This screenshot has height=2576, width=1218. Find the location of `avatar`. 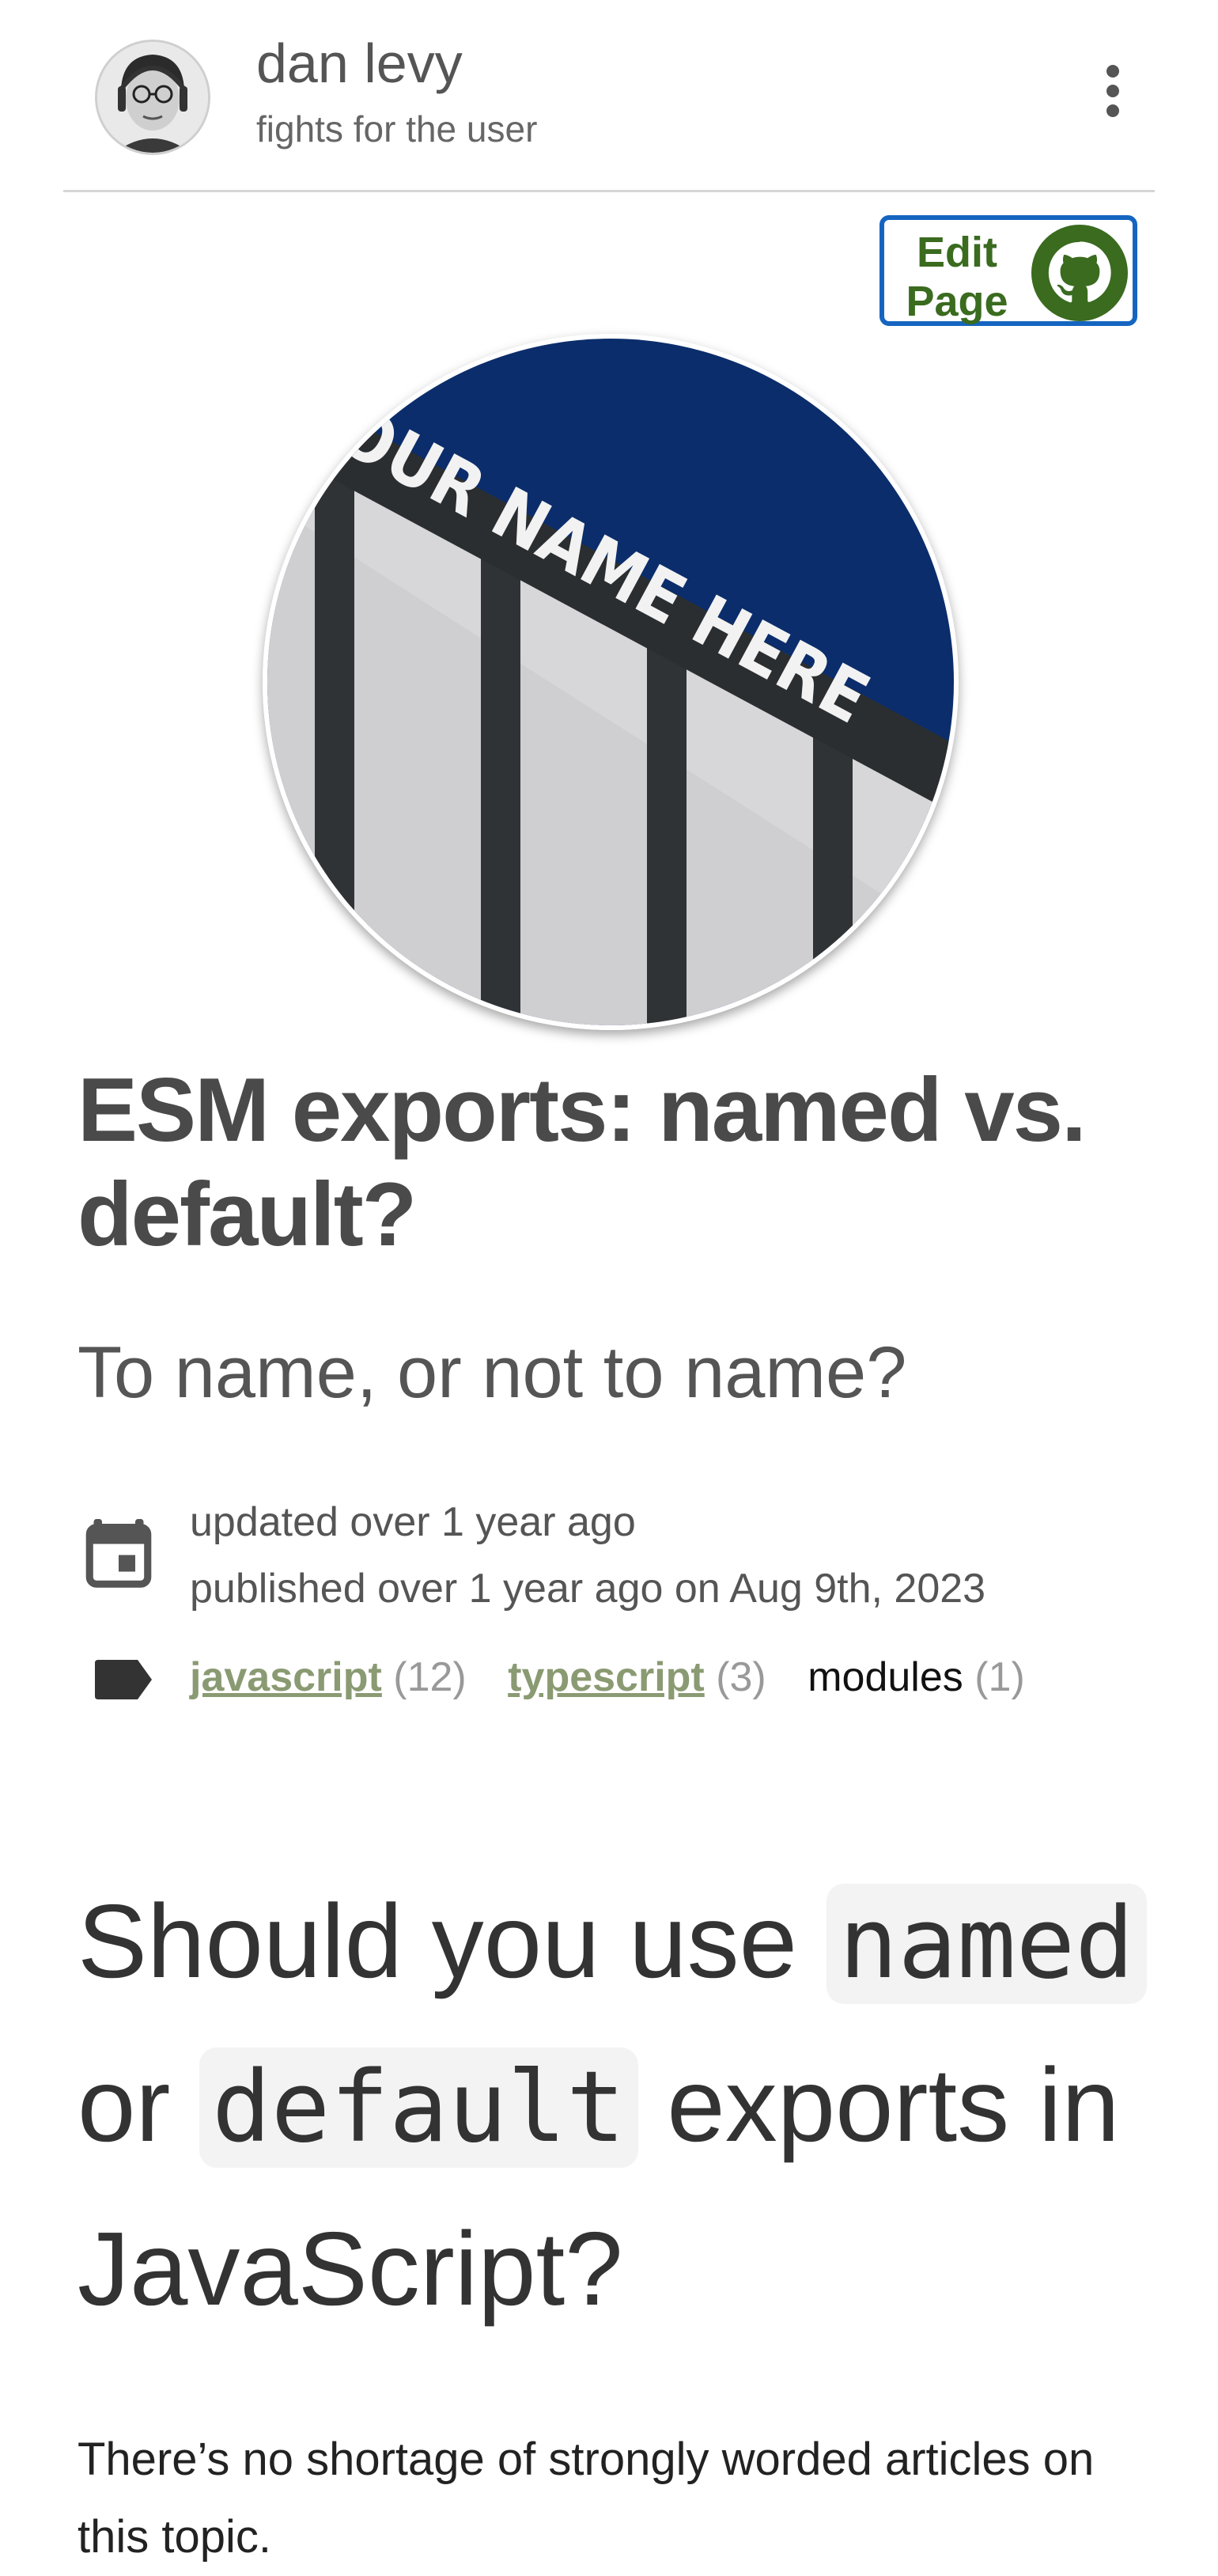

avatar is located at coordinates (152, 97).